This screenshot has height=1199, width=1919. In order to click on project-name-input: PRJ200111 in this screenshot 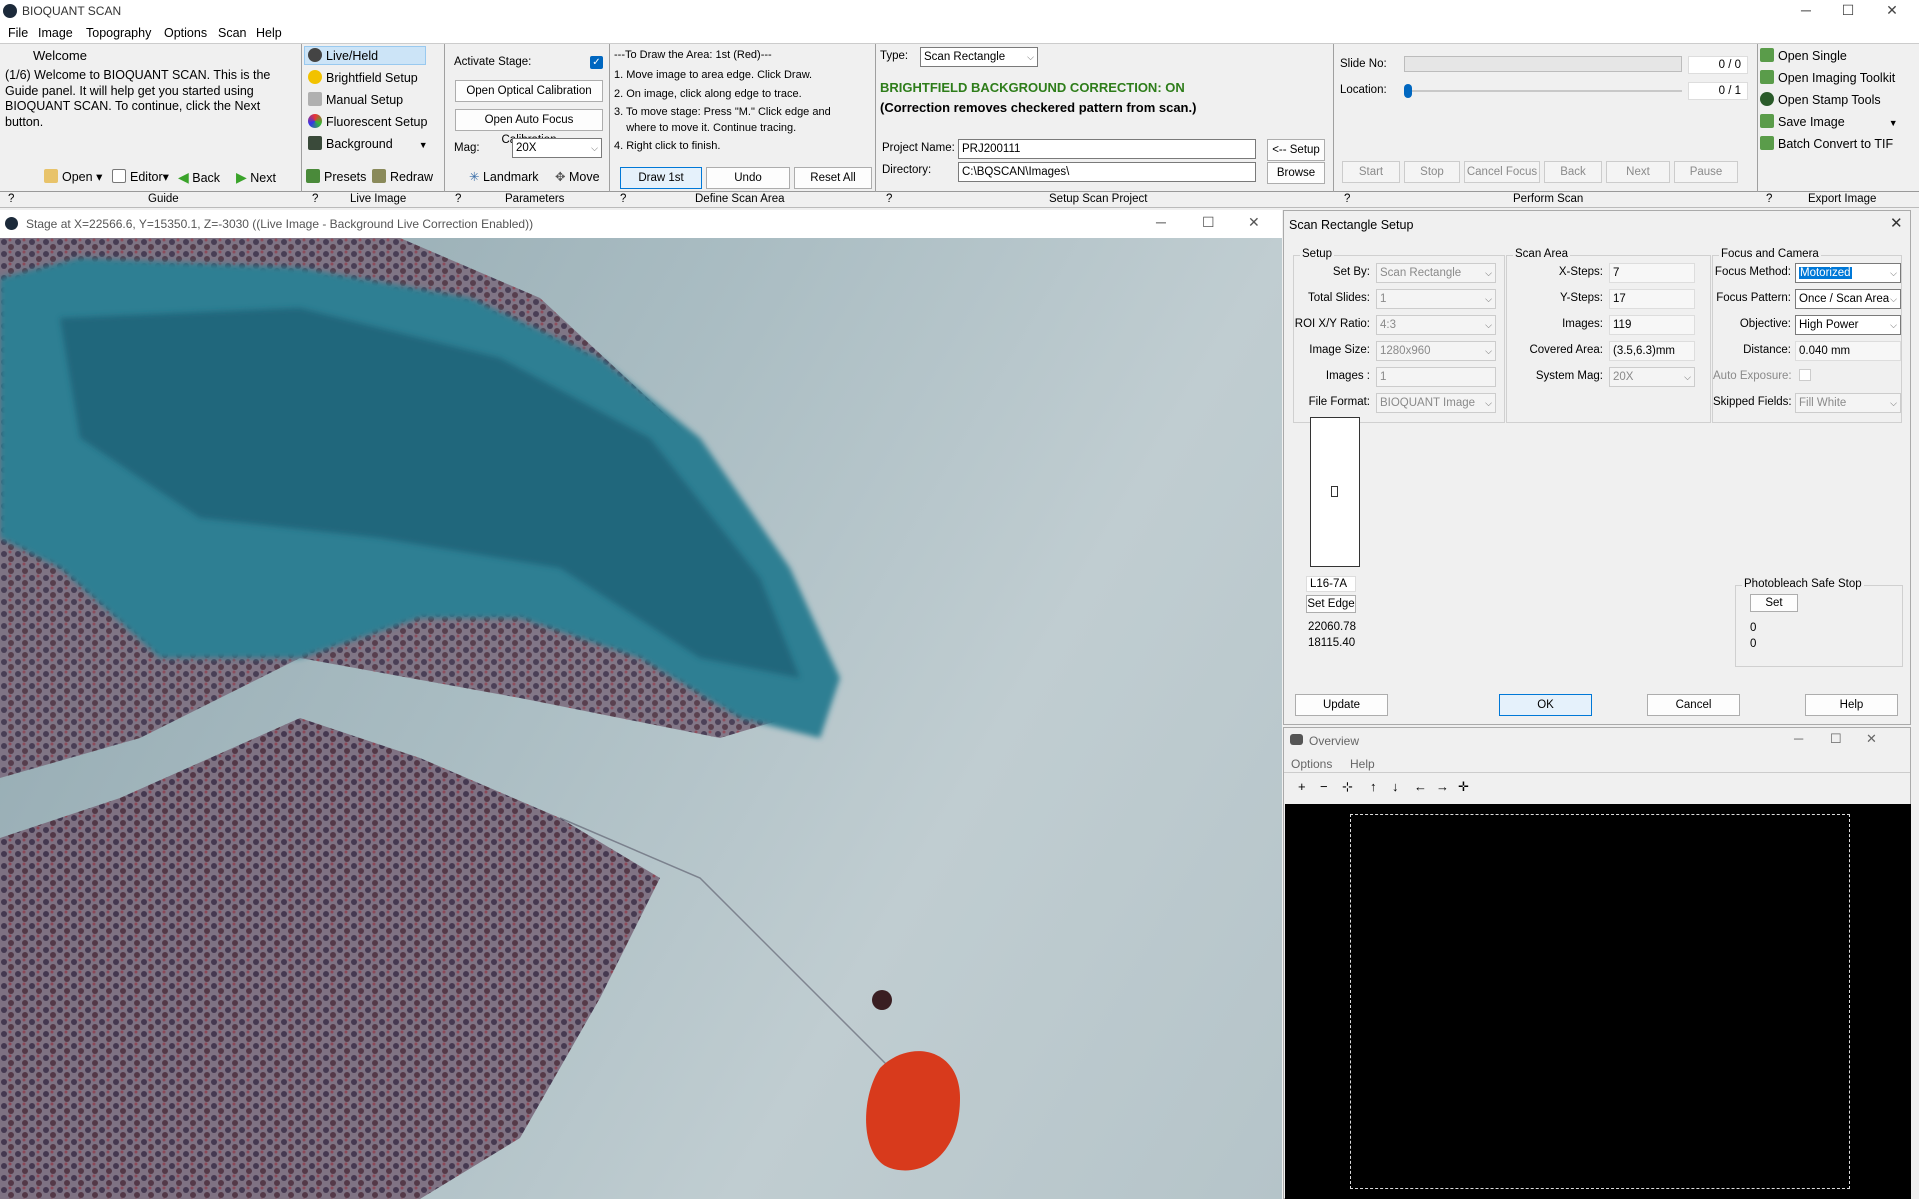, I will do `click(1107, 149)`.